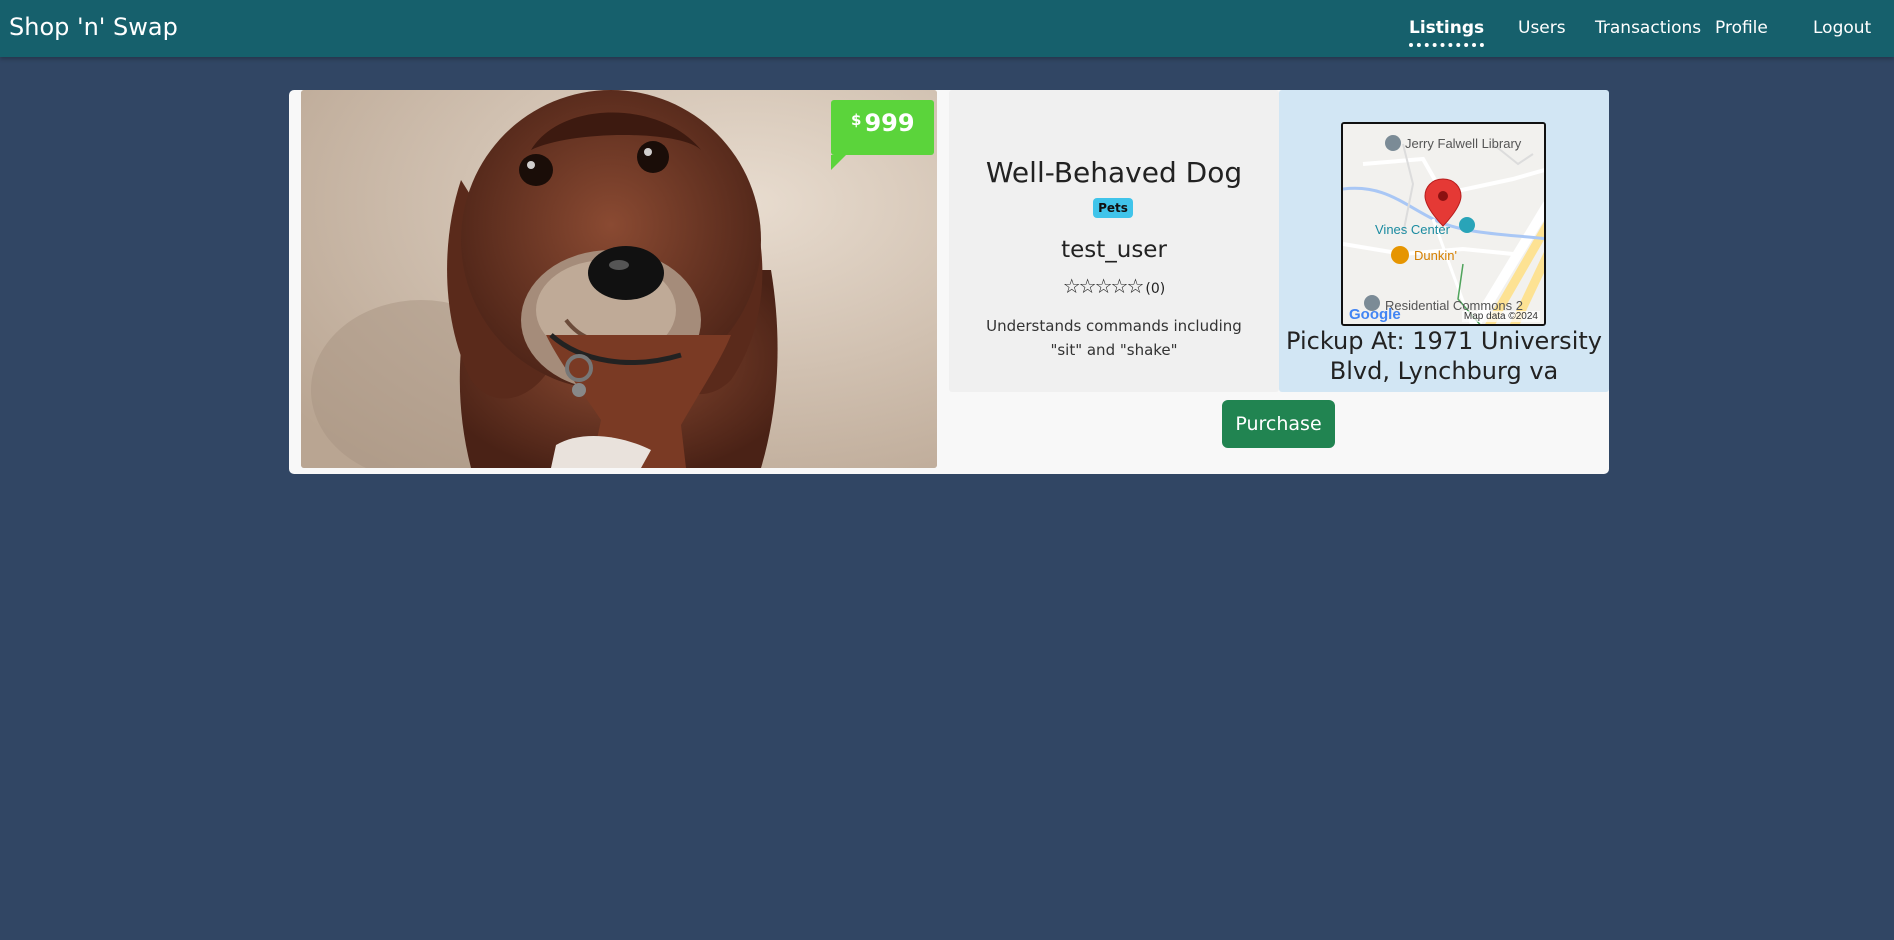  Describe the element at coordinates (889, 123) in the screenshot. I see `price-value: 999` at that location.